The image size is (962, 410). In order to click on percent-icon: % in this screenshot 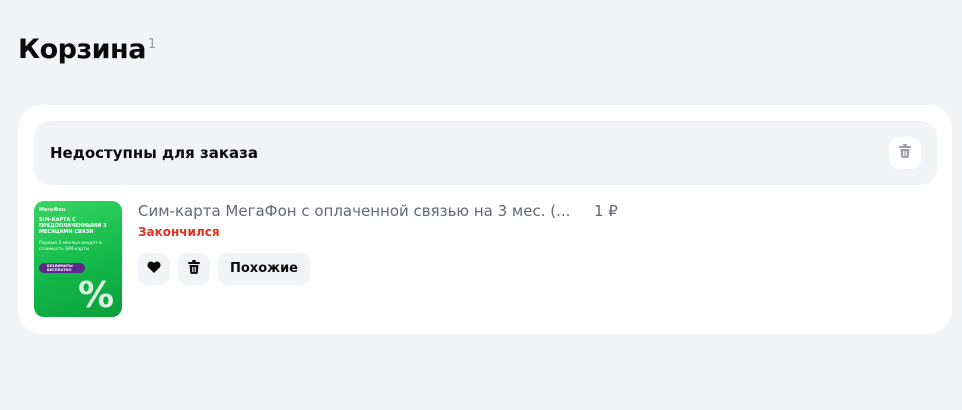, I will do `click(96, 295)`.